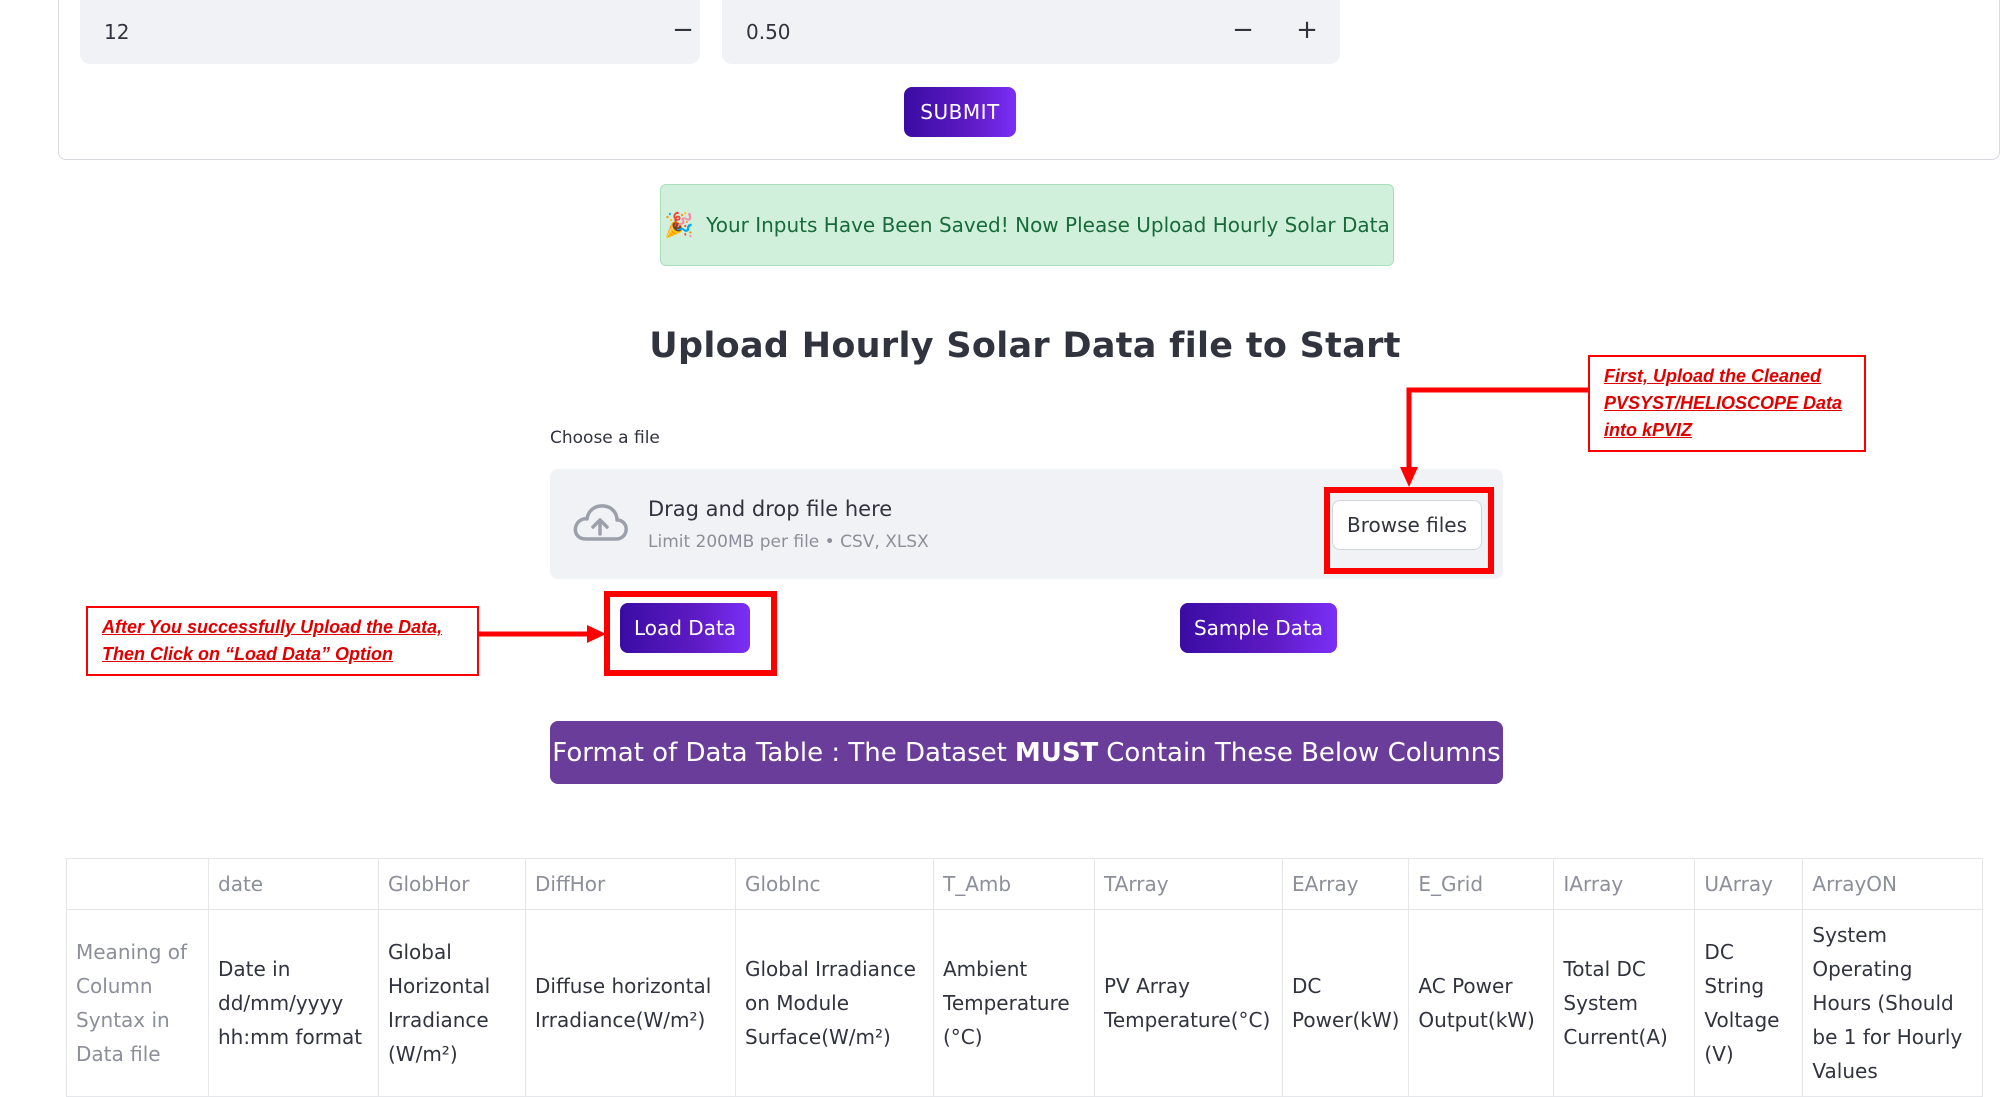 The image size is (2000, 1097). Describe the element at coordinates (768, 32) in the screenshot. I see `number-input-b-value: 0.50` at that location.